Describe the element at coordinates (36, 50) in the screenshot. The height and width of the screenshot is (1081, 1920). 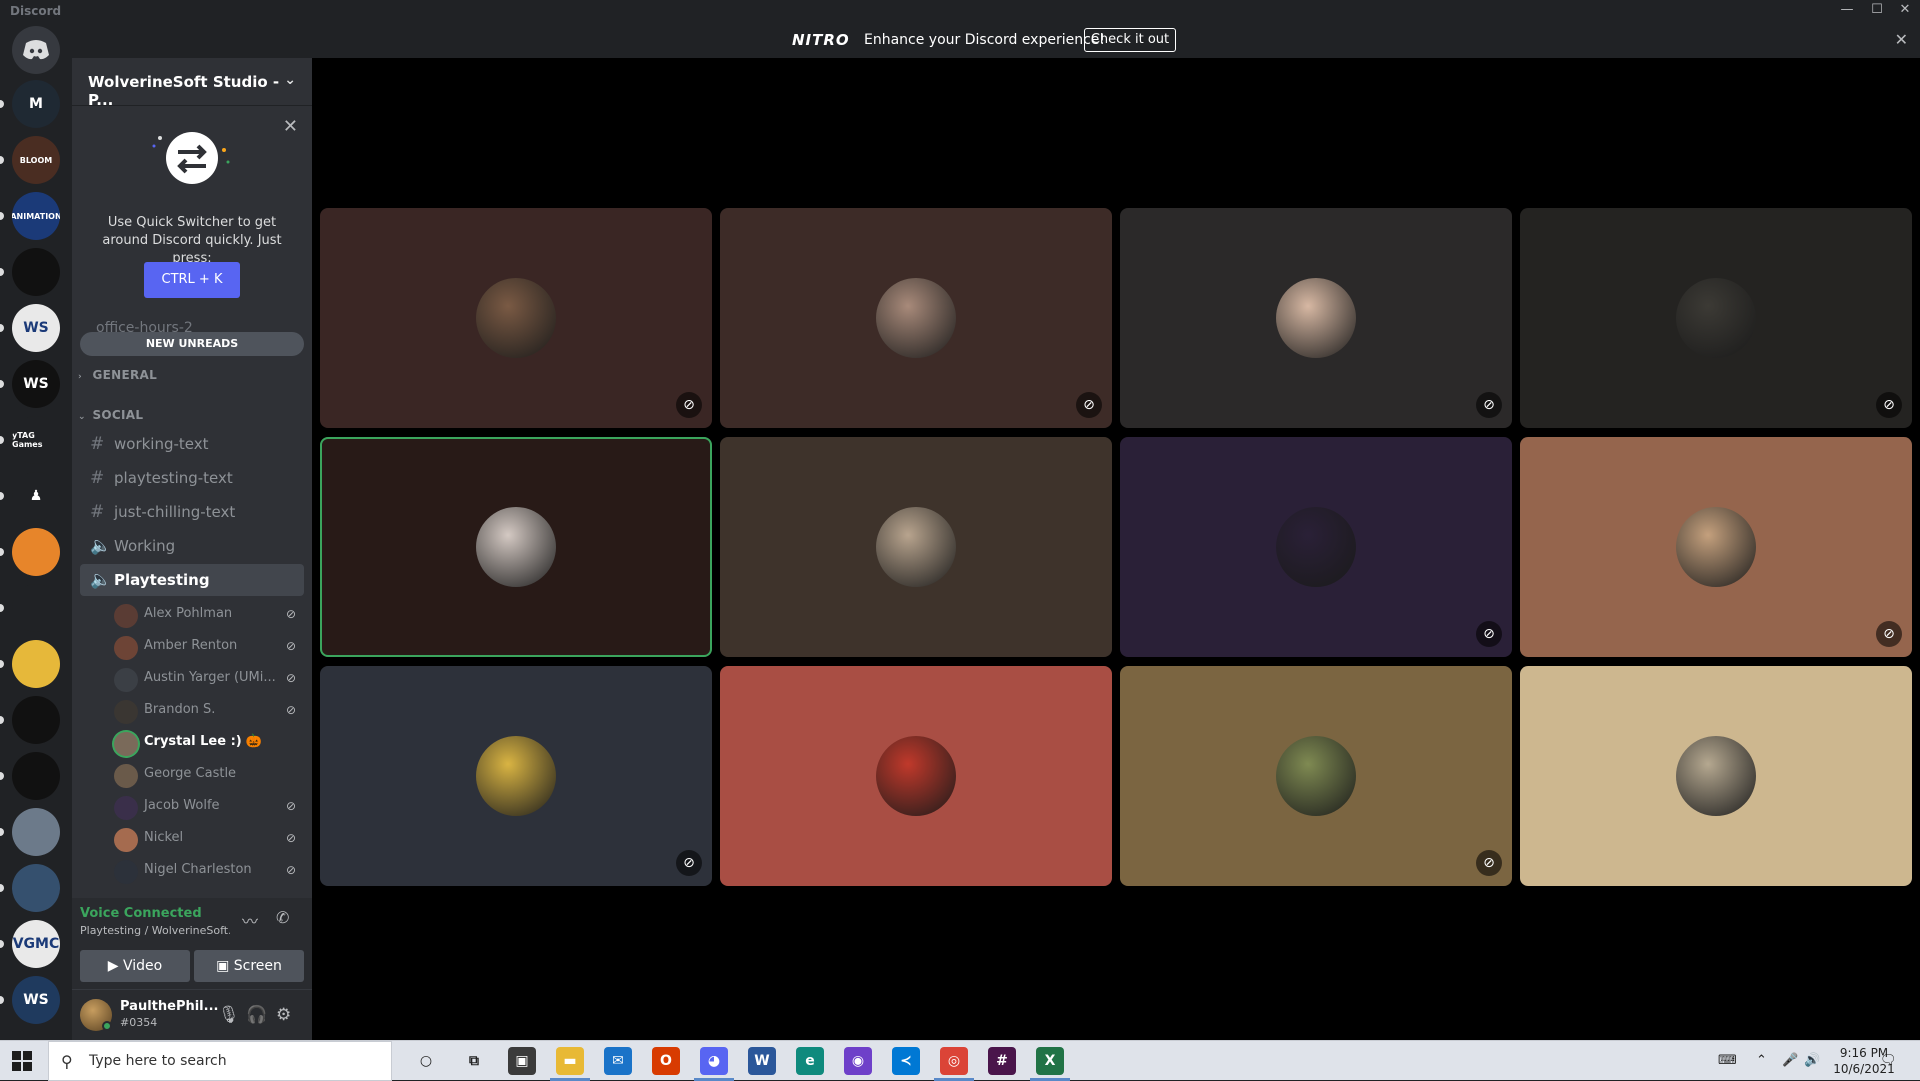
I see `home-button` at that location.